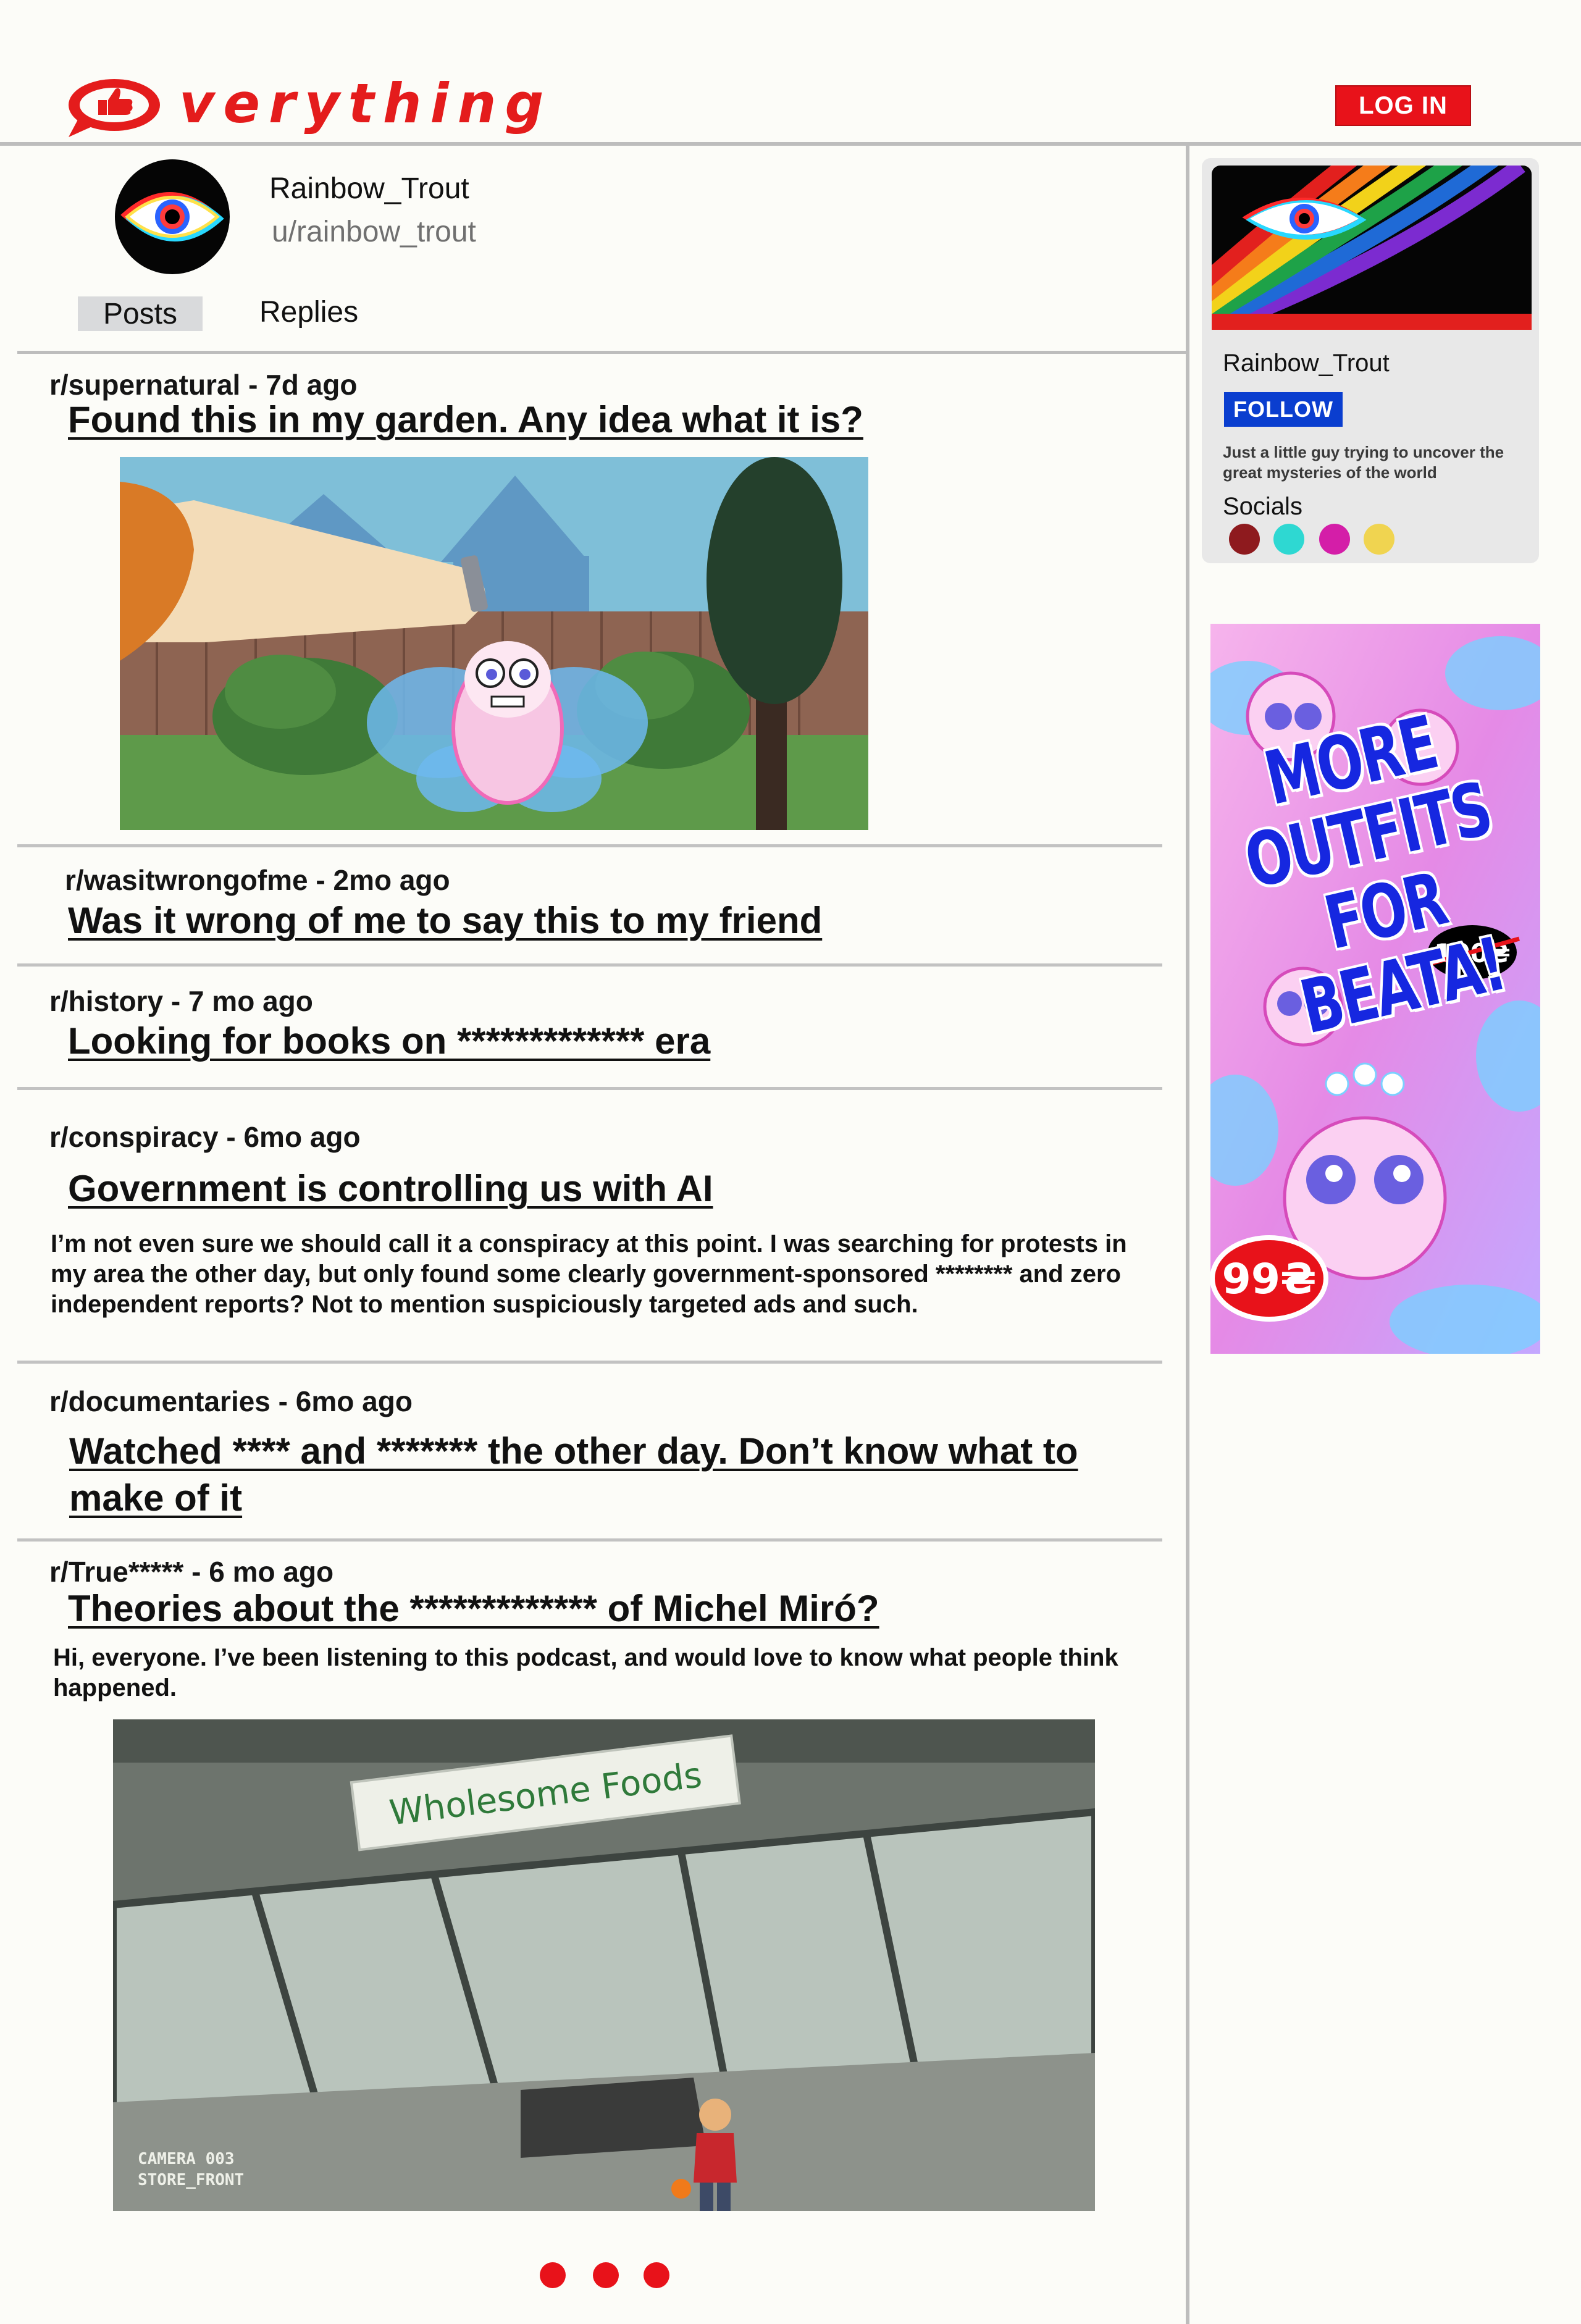 This screenshot has height=2324, width=1581. Describe the element at coordinates (593, 1188) in the screenshot. I see `post-title: Government is controlling us with AI` at that location.